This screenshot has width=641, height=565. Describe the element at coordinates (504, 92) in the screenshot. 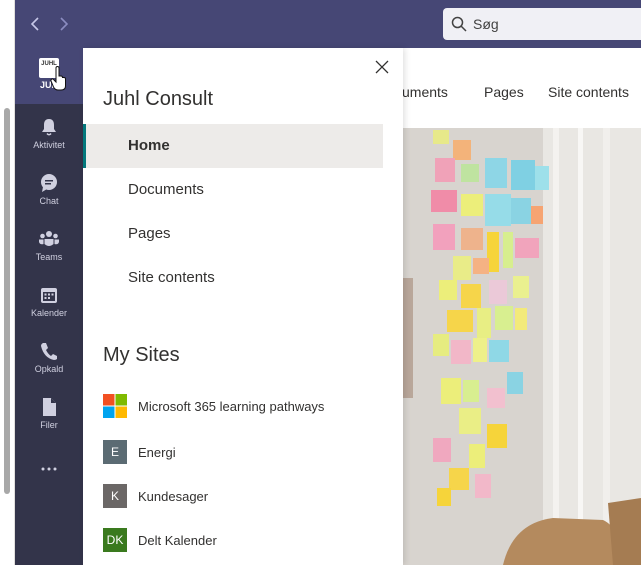

I see `site-nav-pages: Pages` at that location.